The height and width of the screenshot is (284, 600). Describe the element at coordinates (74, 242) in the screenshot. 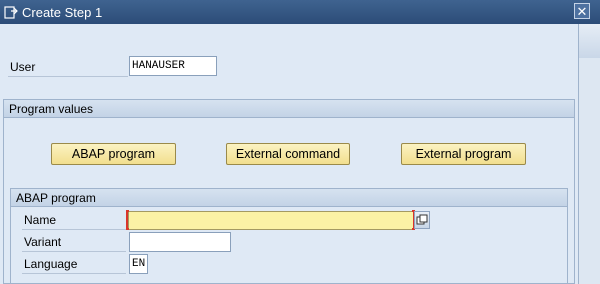

I see `variant-label: Variant` at that location.